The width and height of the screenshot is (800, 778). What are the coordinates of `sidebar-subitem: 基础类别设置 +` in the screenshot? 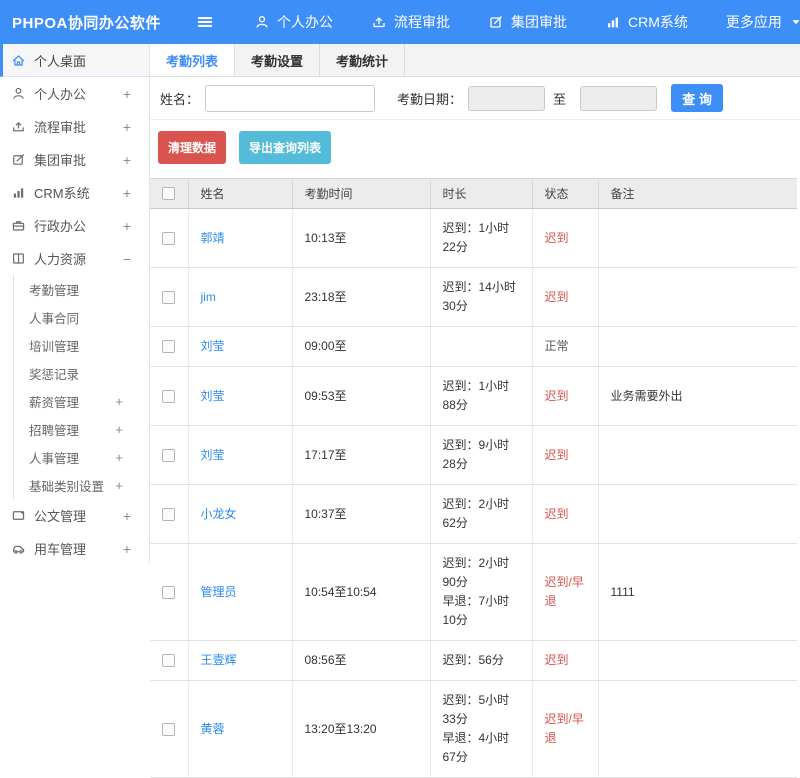 It's located at (81, 485).